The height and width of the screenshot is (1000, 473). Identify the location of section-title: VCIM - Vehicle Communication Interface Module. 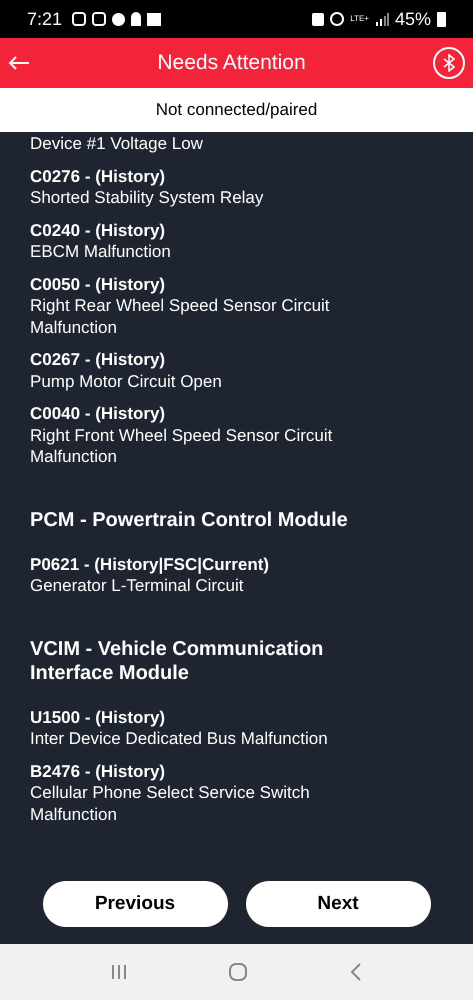
(177, 660).